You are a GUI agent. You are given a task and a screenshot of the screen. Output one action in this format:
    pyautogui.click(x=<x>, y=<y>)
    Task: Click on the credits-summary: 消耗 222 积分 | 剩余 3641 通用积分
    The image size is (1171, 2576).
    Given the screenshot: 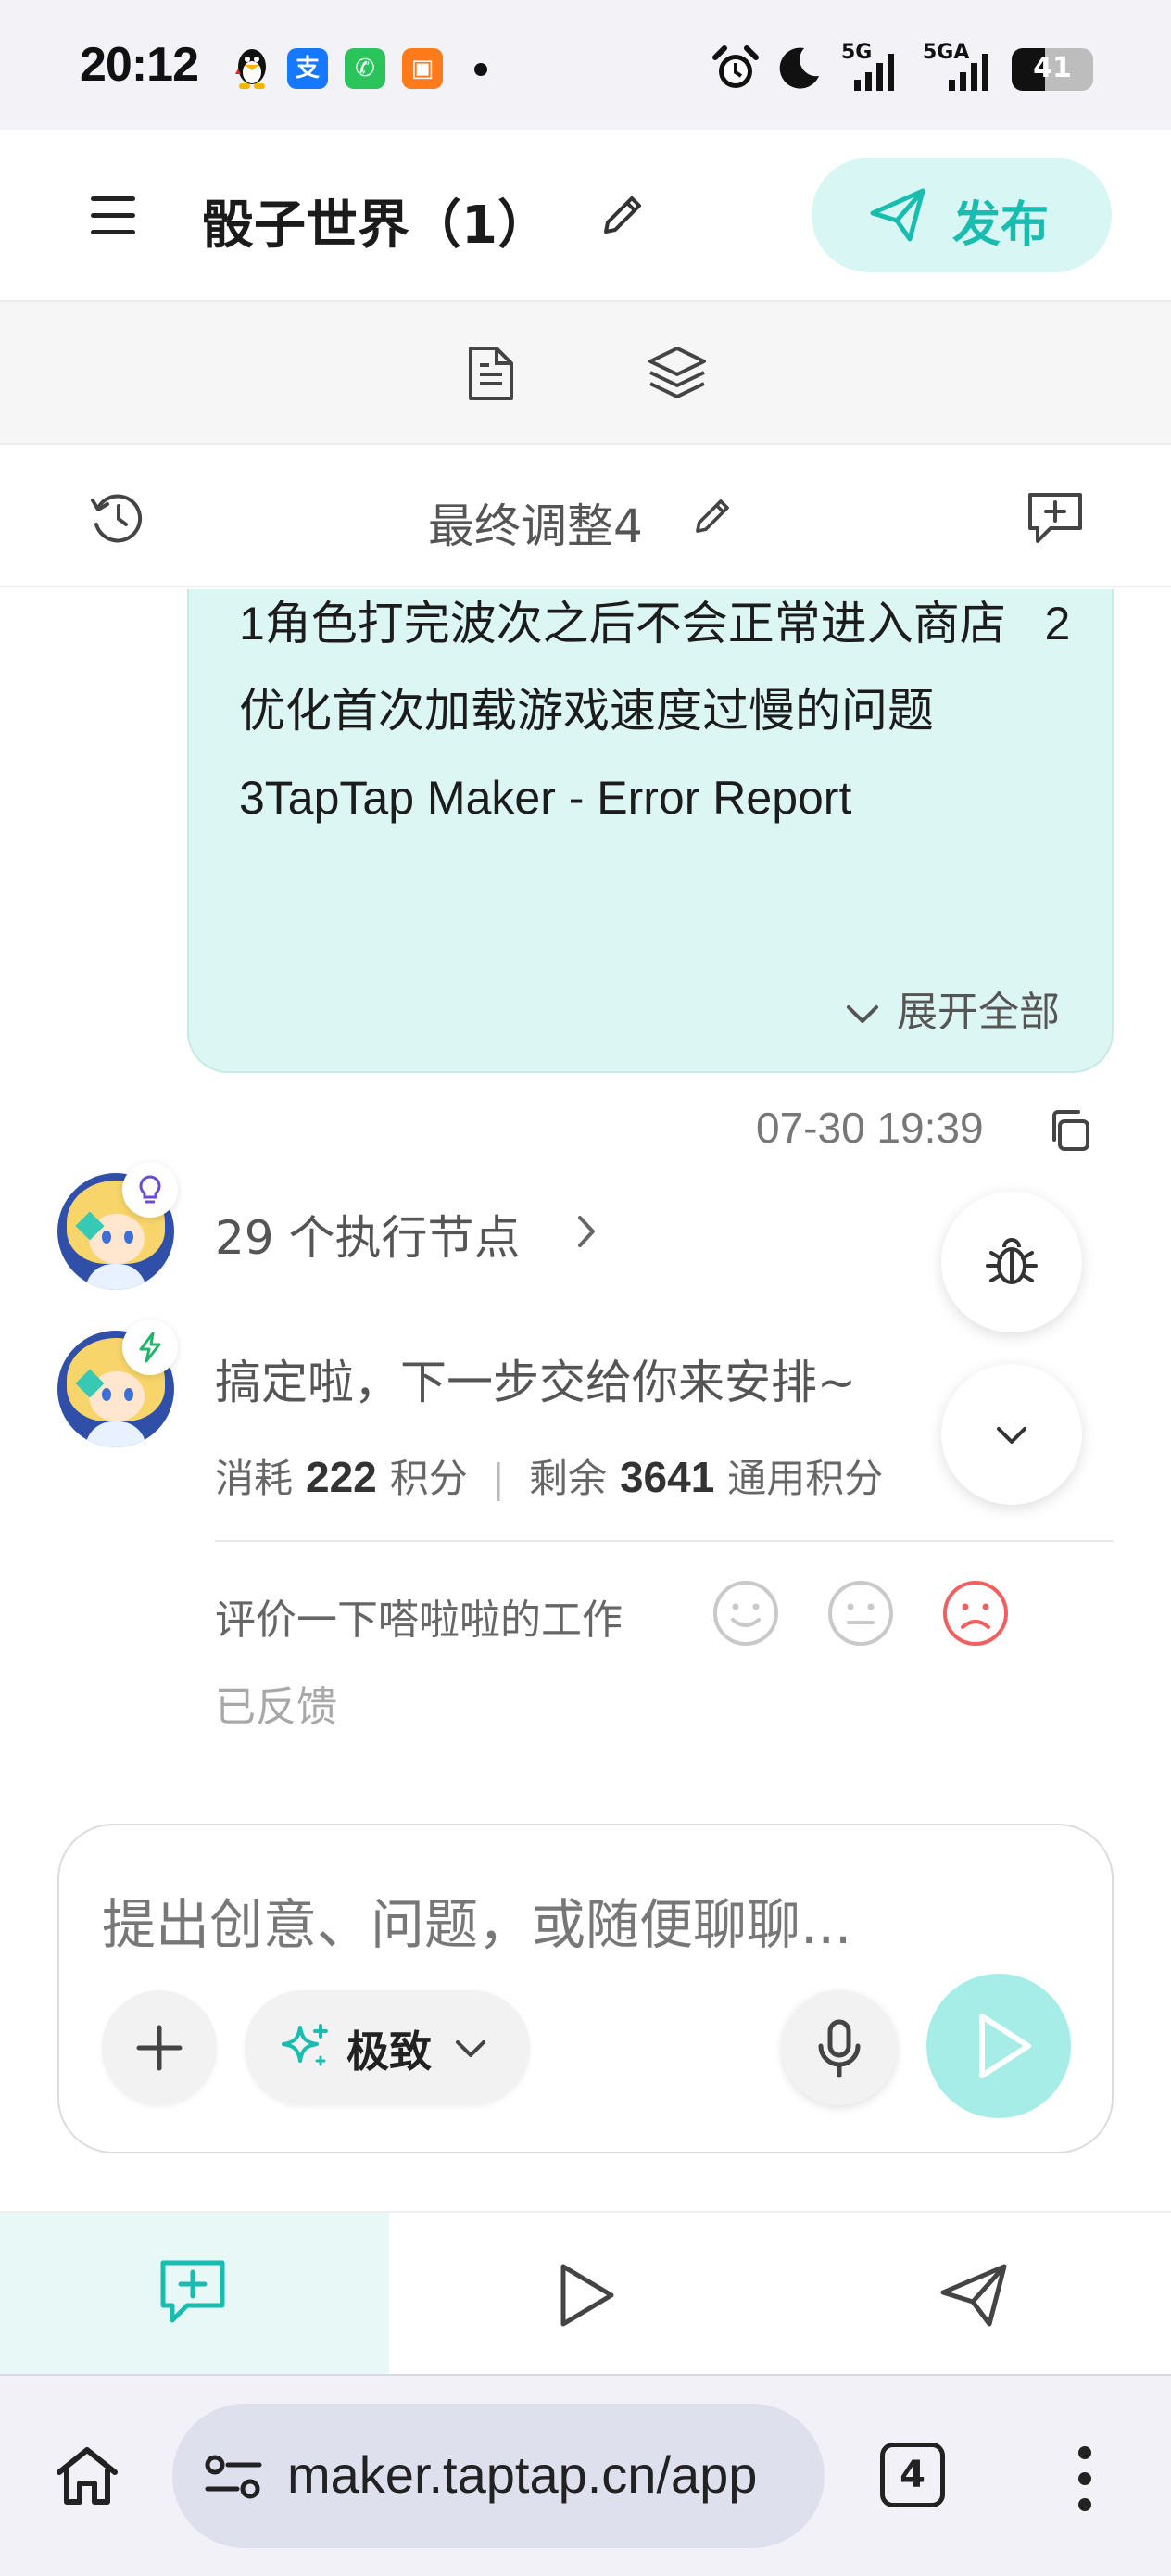 What is the action you would take?
    pyautogui.click(x=549, y=1475)
    